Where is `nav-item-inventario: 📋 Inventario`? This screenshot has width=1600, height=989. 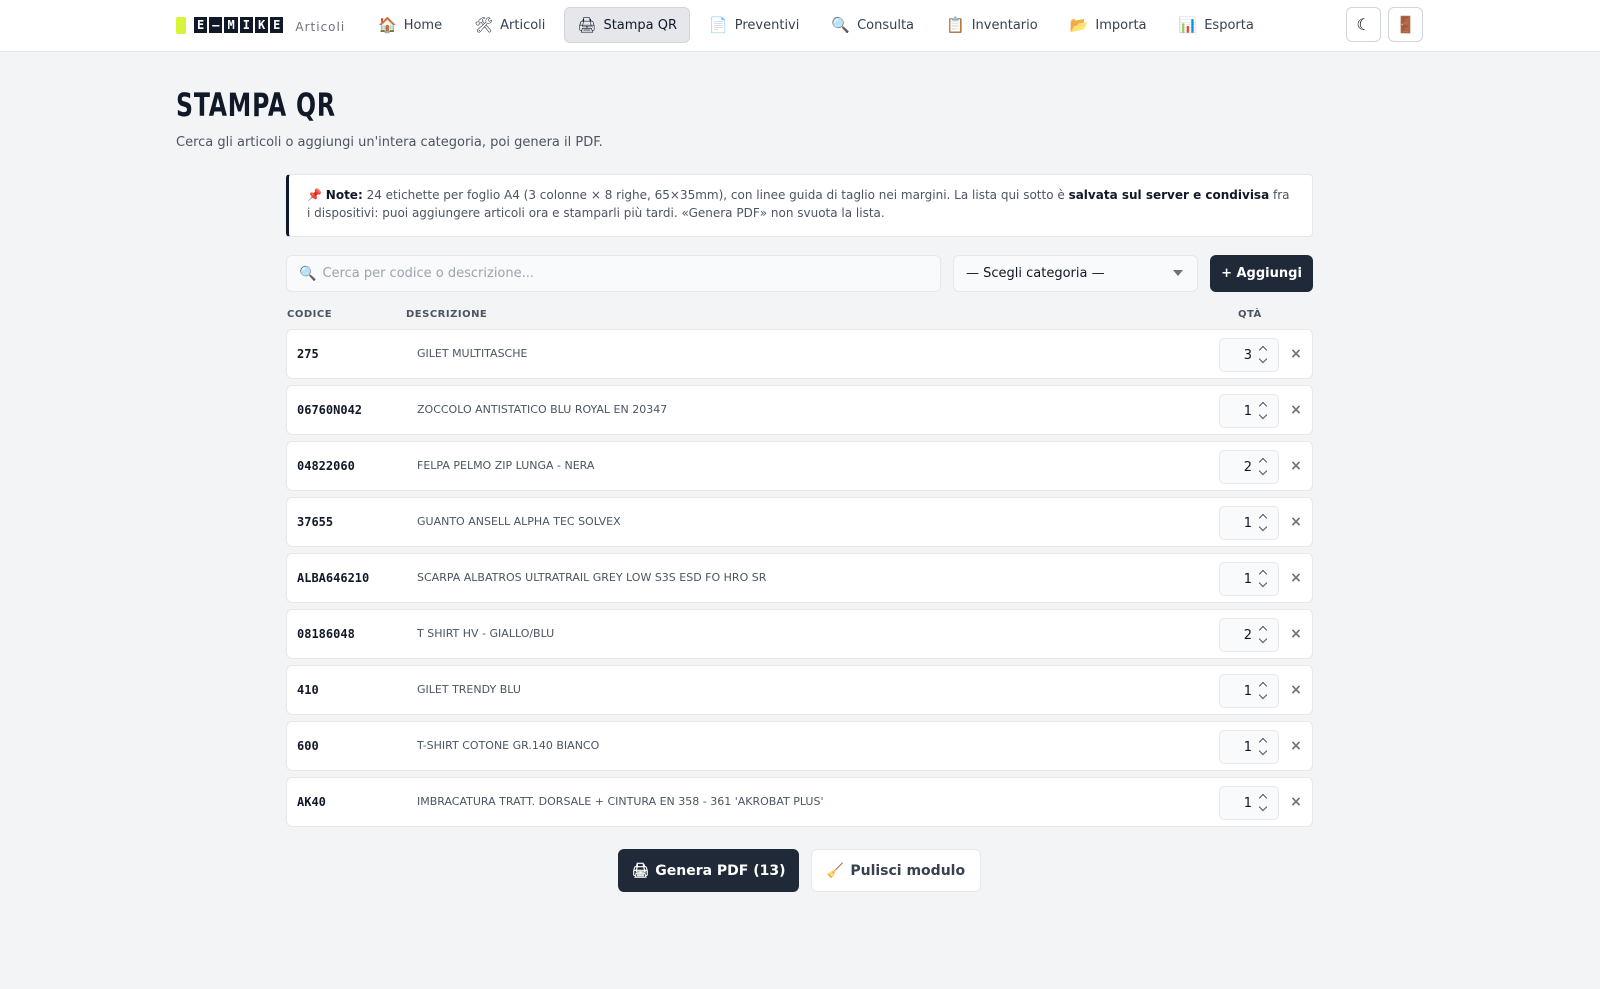 nav-item-inventario: 📋 Inventario is located at coordinates (992, 25).